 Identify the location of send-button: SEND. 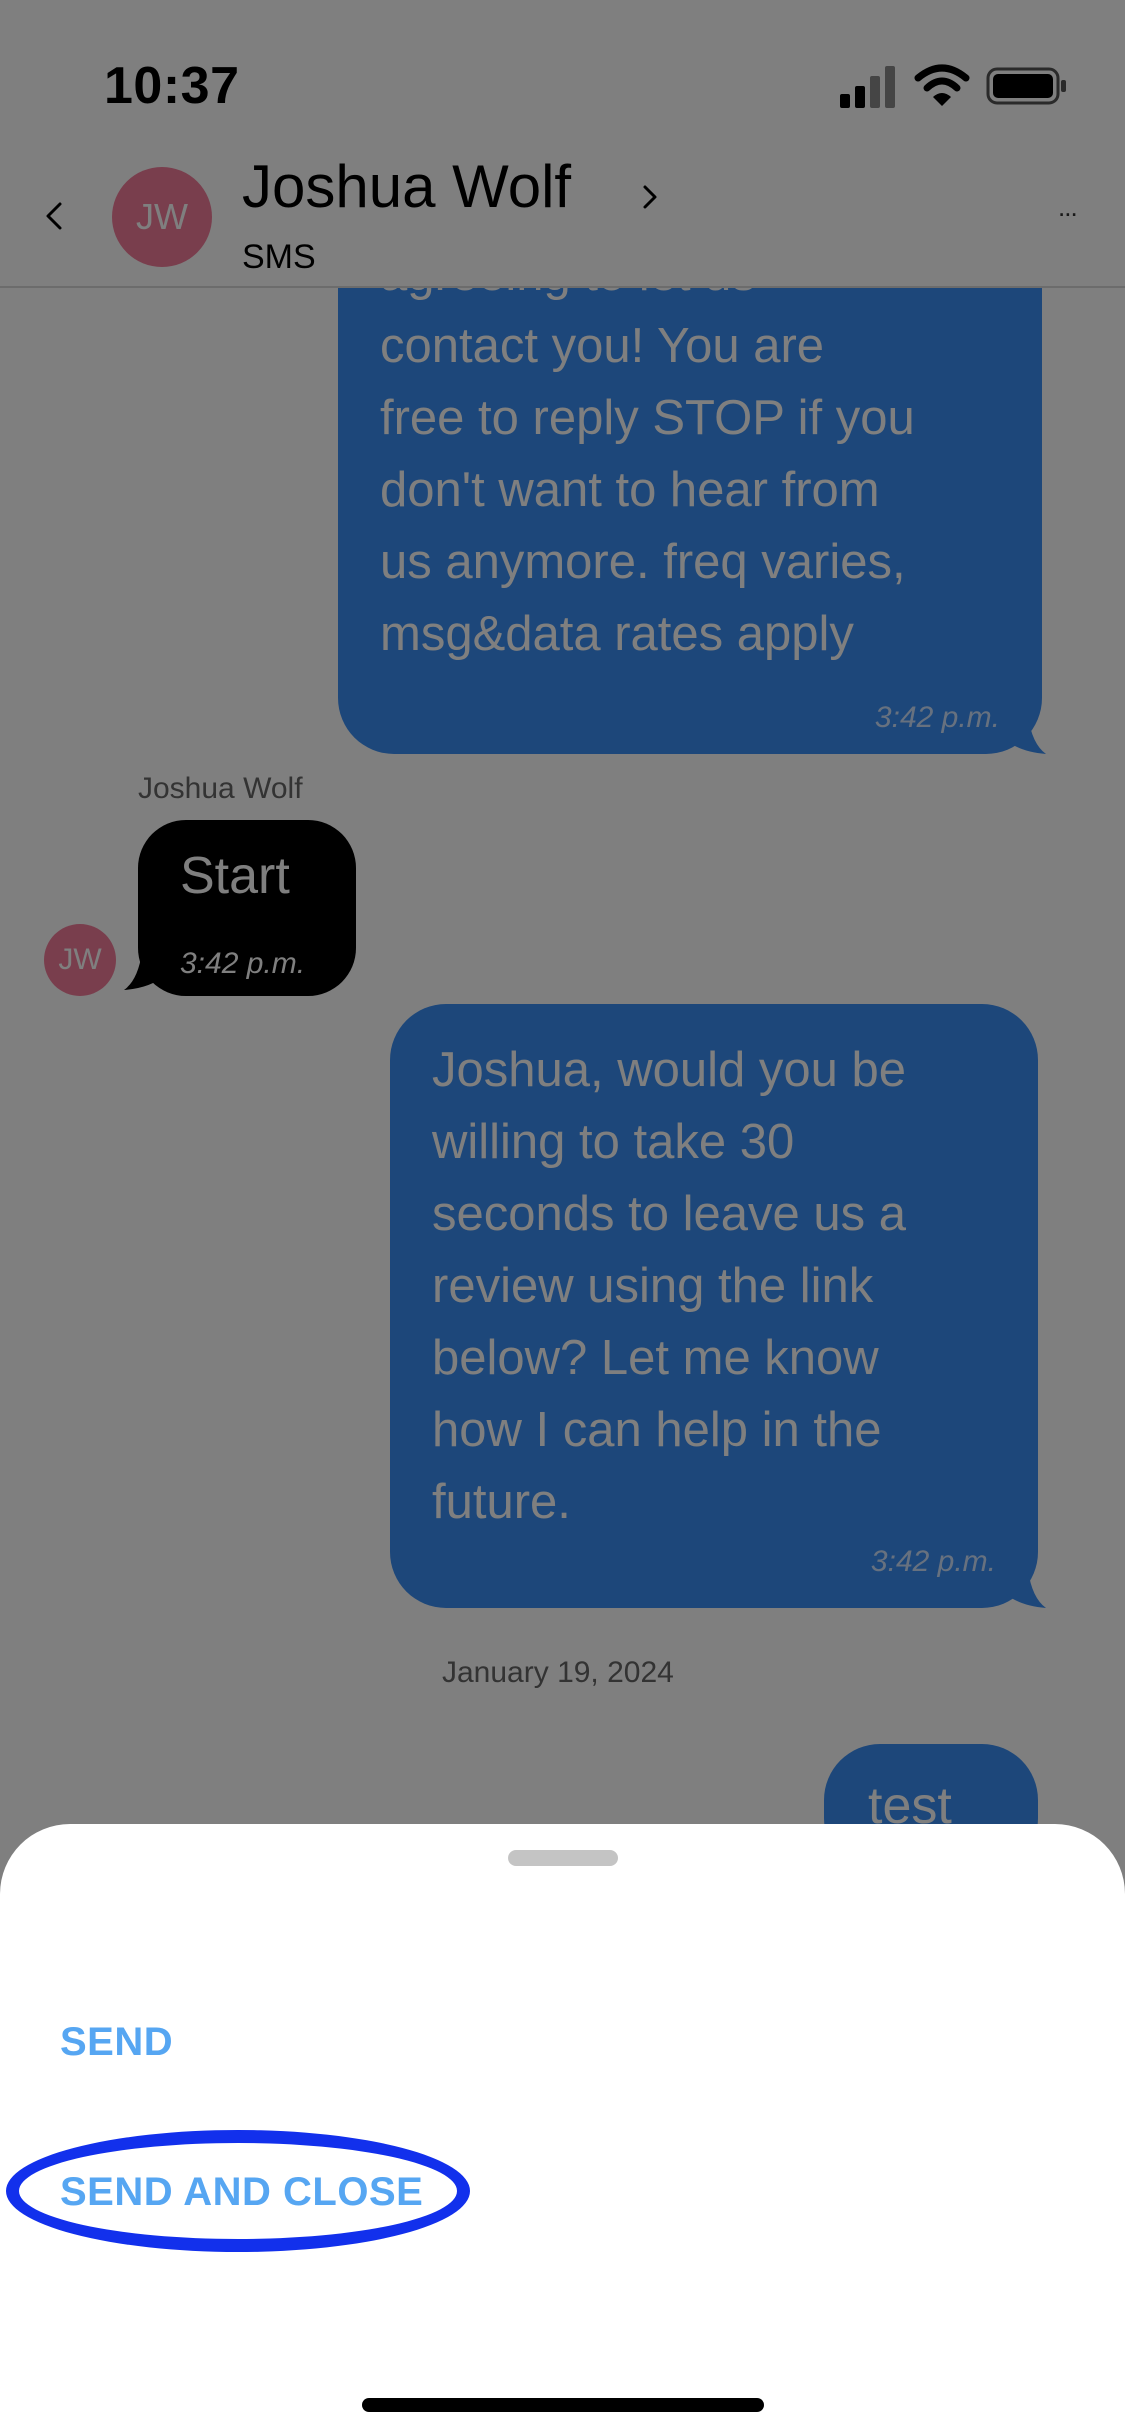
(116, 2042).